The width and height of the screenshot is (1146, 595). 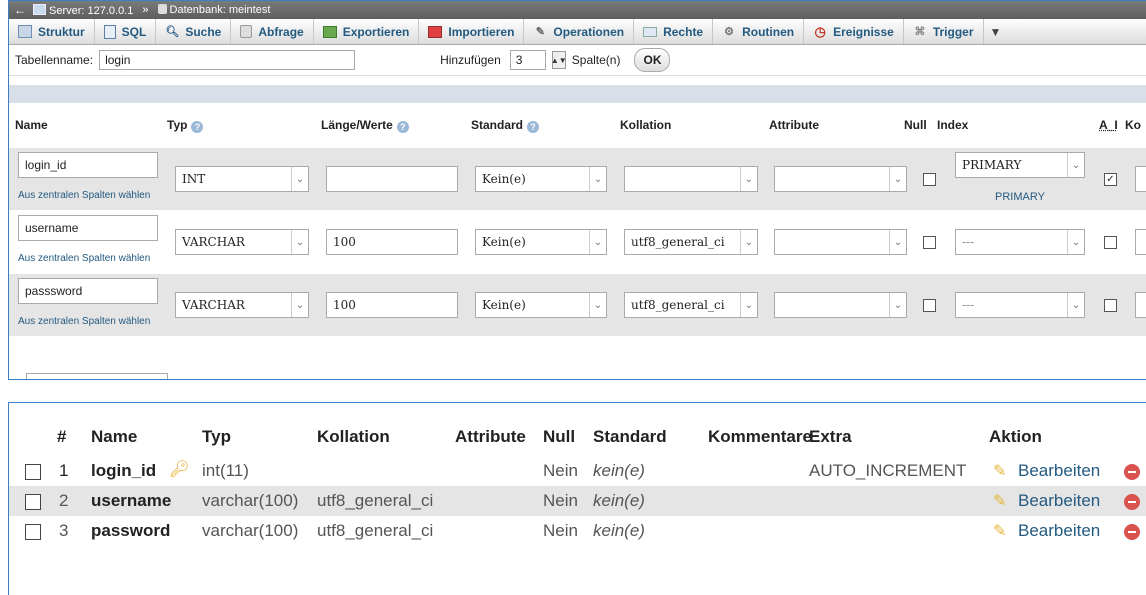 What do you see at coordinates (760, 437) in the screenshot?
I see `header-comments: Kommentare` at bounding box center [760, 437].